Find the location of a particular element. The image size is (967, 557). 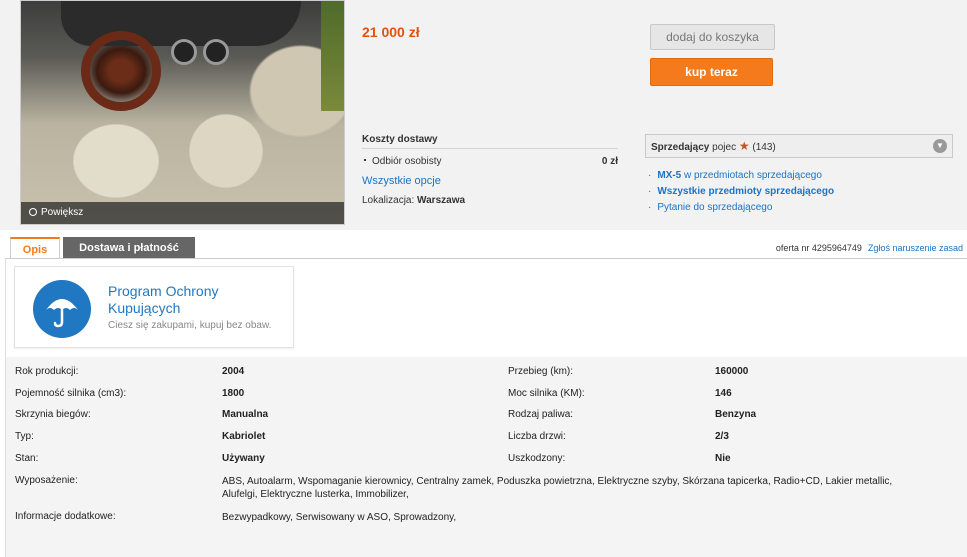

all-items-label: Wszystkie przedmioty sprzedającego is located at coordinates (746, 191).